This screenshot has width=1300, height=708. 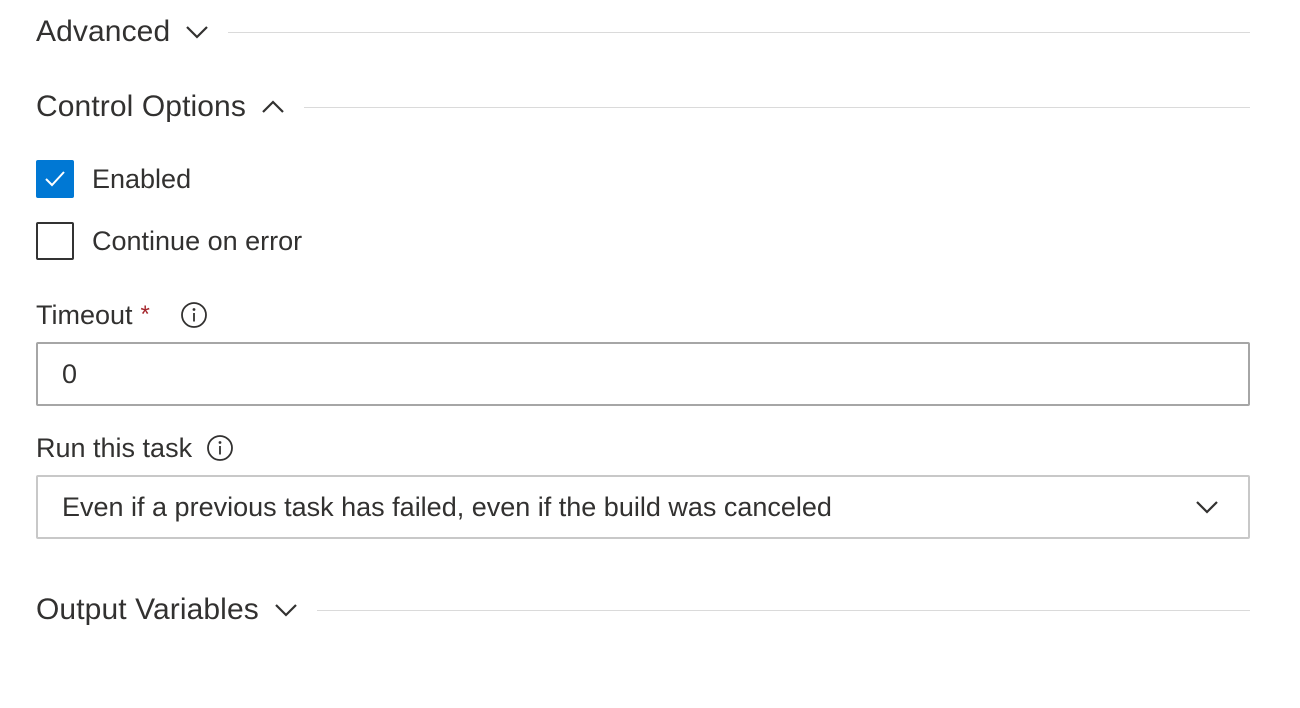 I want to click on continue-on-error-checkbox-label: Continue on error, so click(x=197, y=240).